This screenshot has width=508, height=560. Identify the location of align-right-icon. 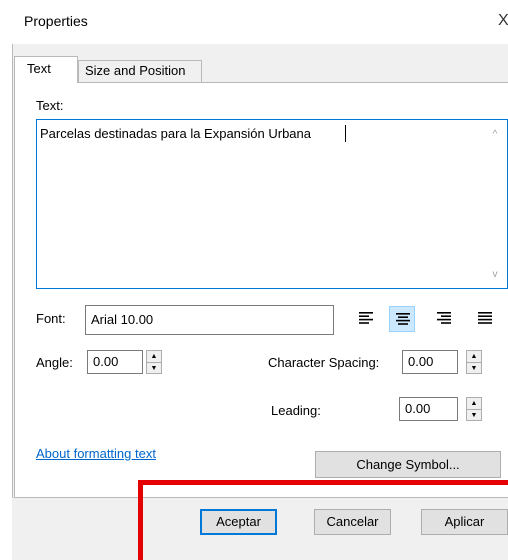
(444, 318).